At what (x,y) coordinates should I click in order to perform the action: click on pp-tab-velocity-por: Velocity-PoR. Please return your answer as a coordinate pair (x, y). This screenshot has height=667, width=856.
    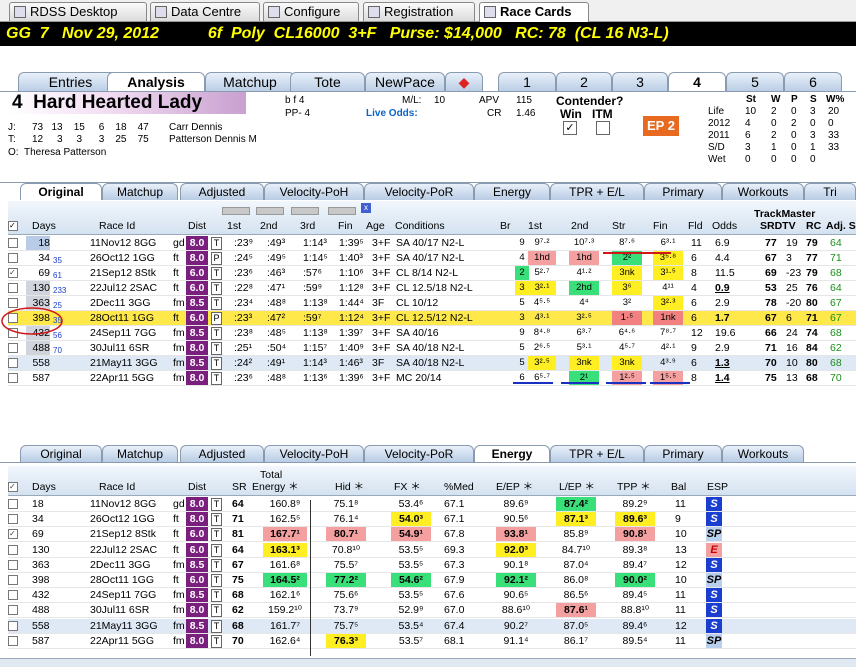
    Looking at the image, I should click on (419, 191).